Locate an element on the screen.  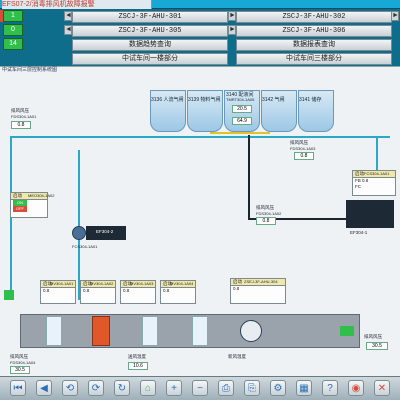
fan-ef304-2-name: EF304-2 is located at coordinates (105, 231).